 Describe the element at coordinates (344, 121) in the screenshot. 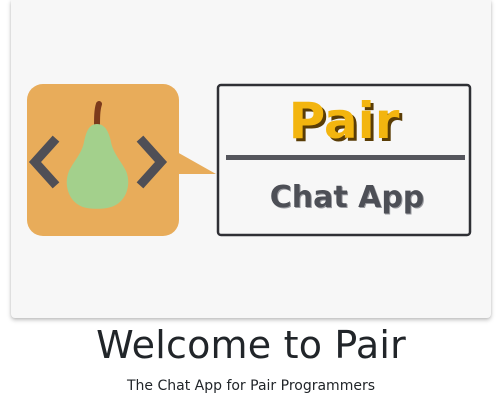

I see `logo-name: Pair` at that location.